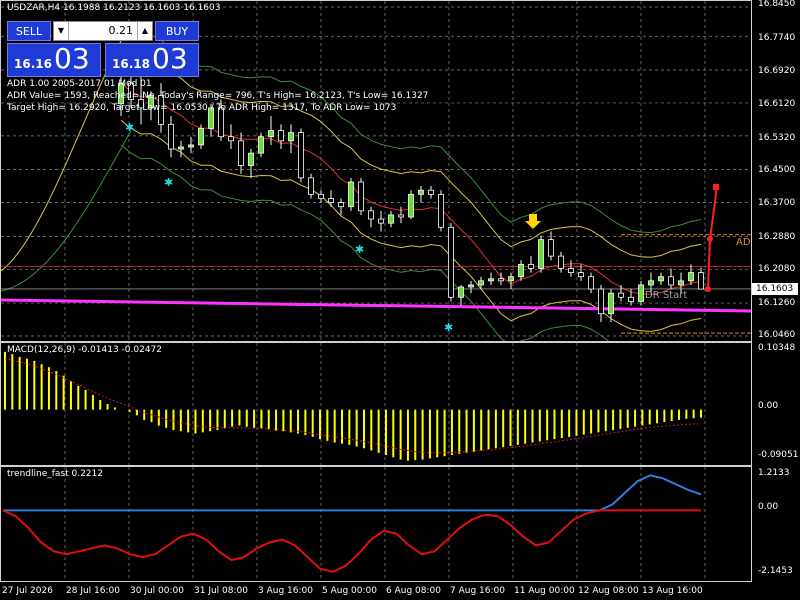 This screenshot has height=600, width=800. Describe the element at coordinates (777, 4) in the screenshot. I see `price-tick-label: 16.8450` at that location.